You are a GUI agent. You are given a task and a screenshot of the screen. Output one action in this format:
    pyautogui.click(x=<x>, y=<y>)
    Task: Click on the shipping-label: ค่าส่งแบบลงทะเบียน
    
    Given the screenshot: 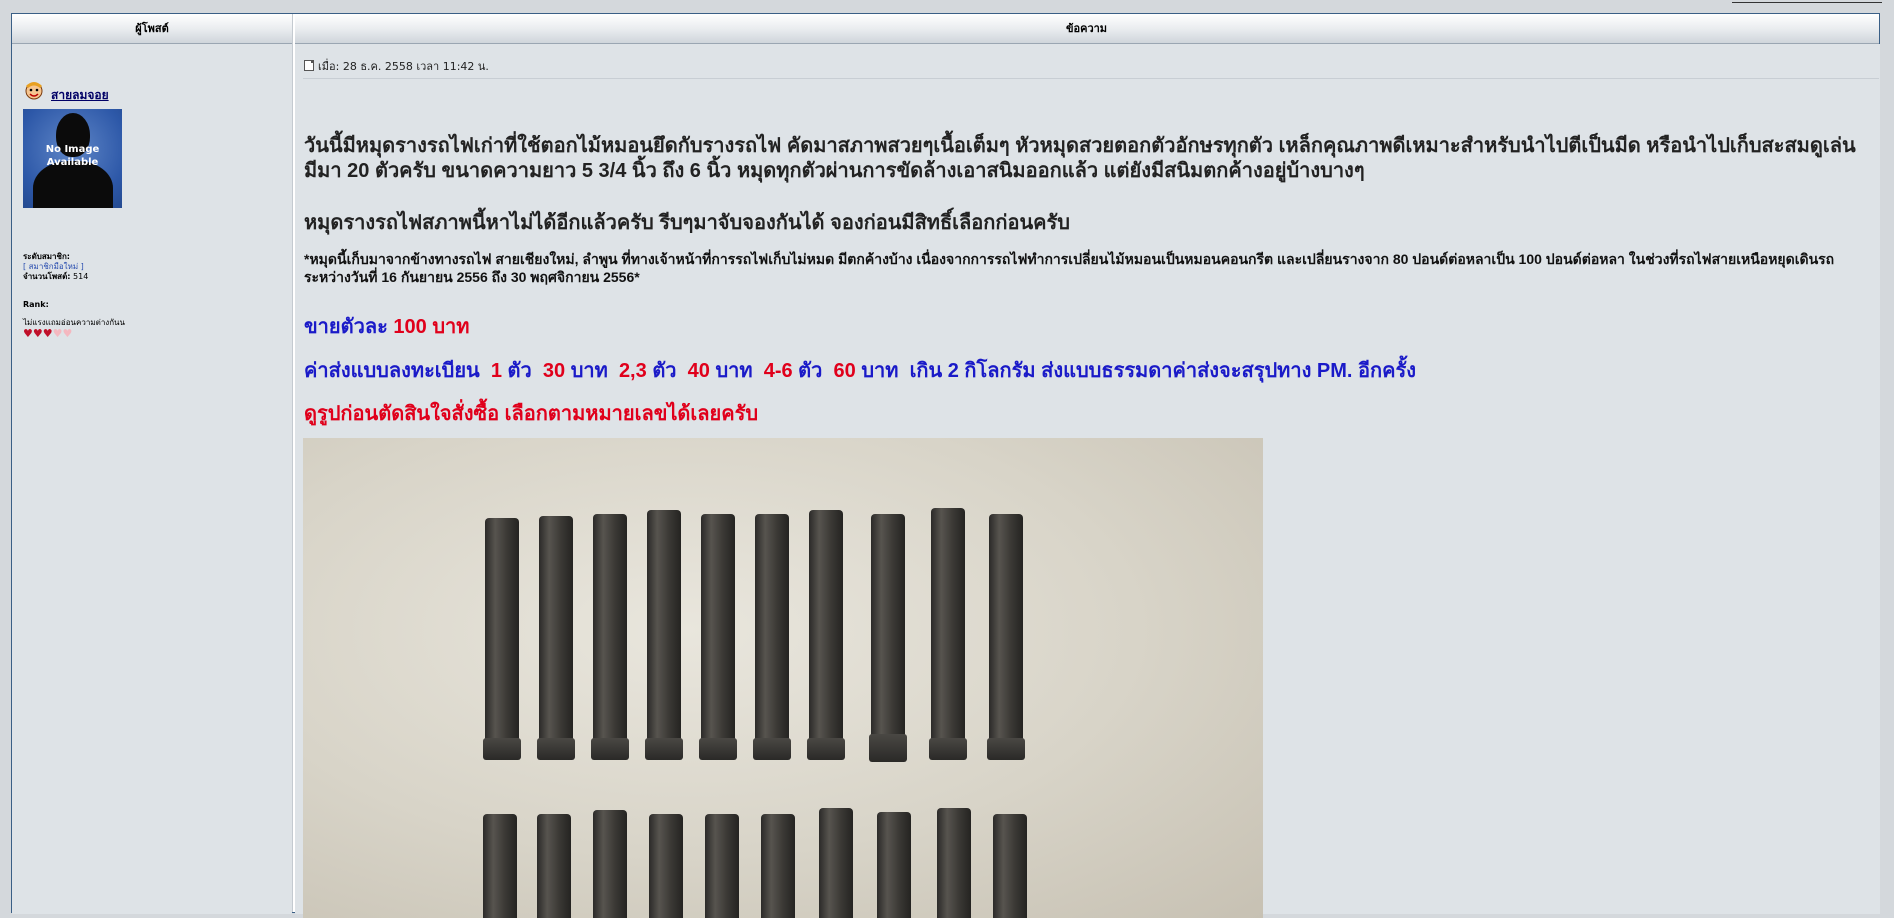 What is the action you would take?
    pyautogui.click(x=392, y=371)
    